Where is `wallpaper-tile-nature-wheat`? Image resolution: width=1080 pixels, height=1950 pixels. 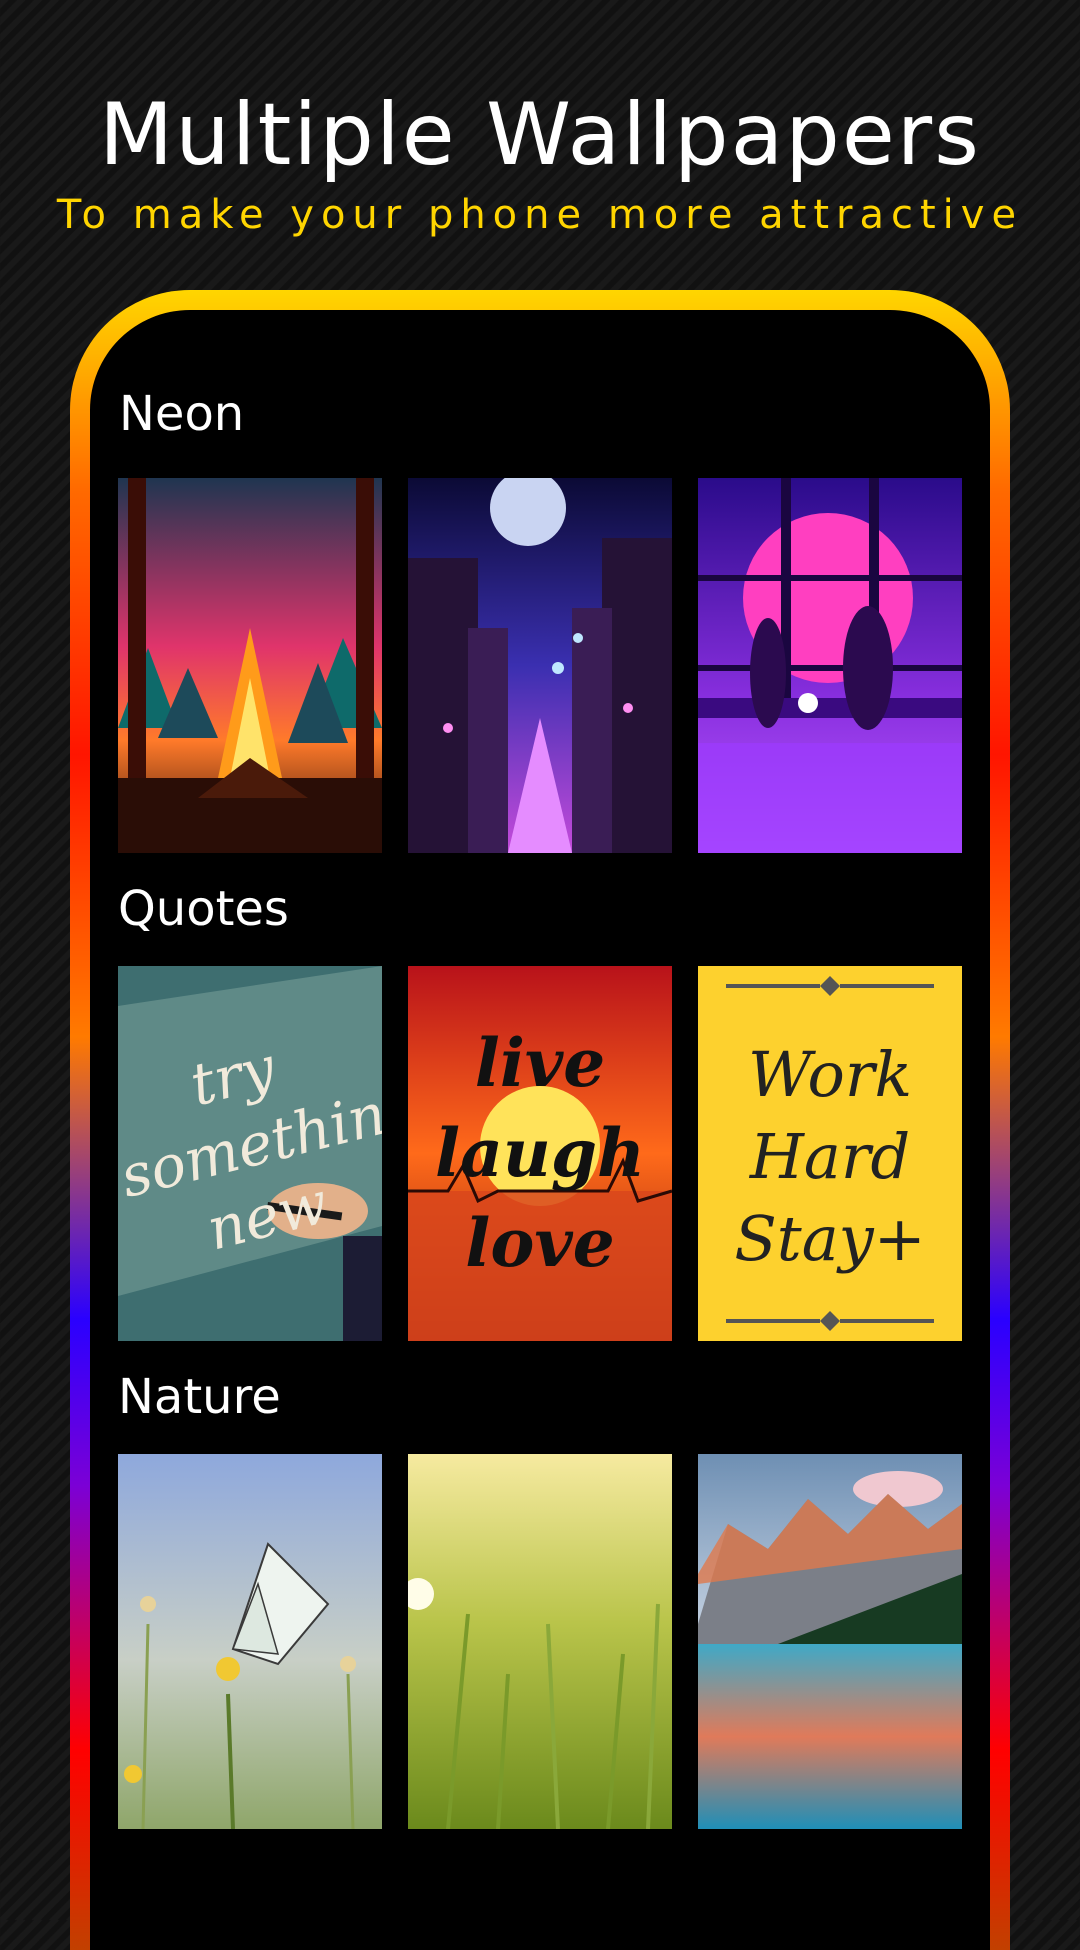
wallpaper-tile-nature-wheat is located at coordinates (540, 1641).